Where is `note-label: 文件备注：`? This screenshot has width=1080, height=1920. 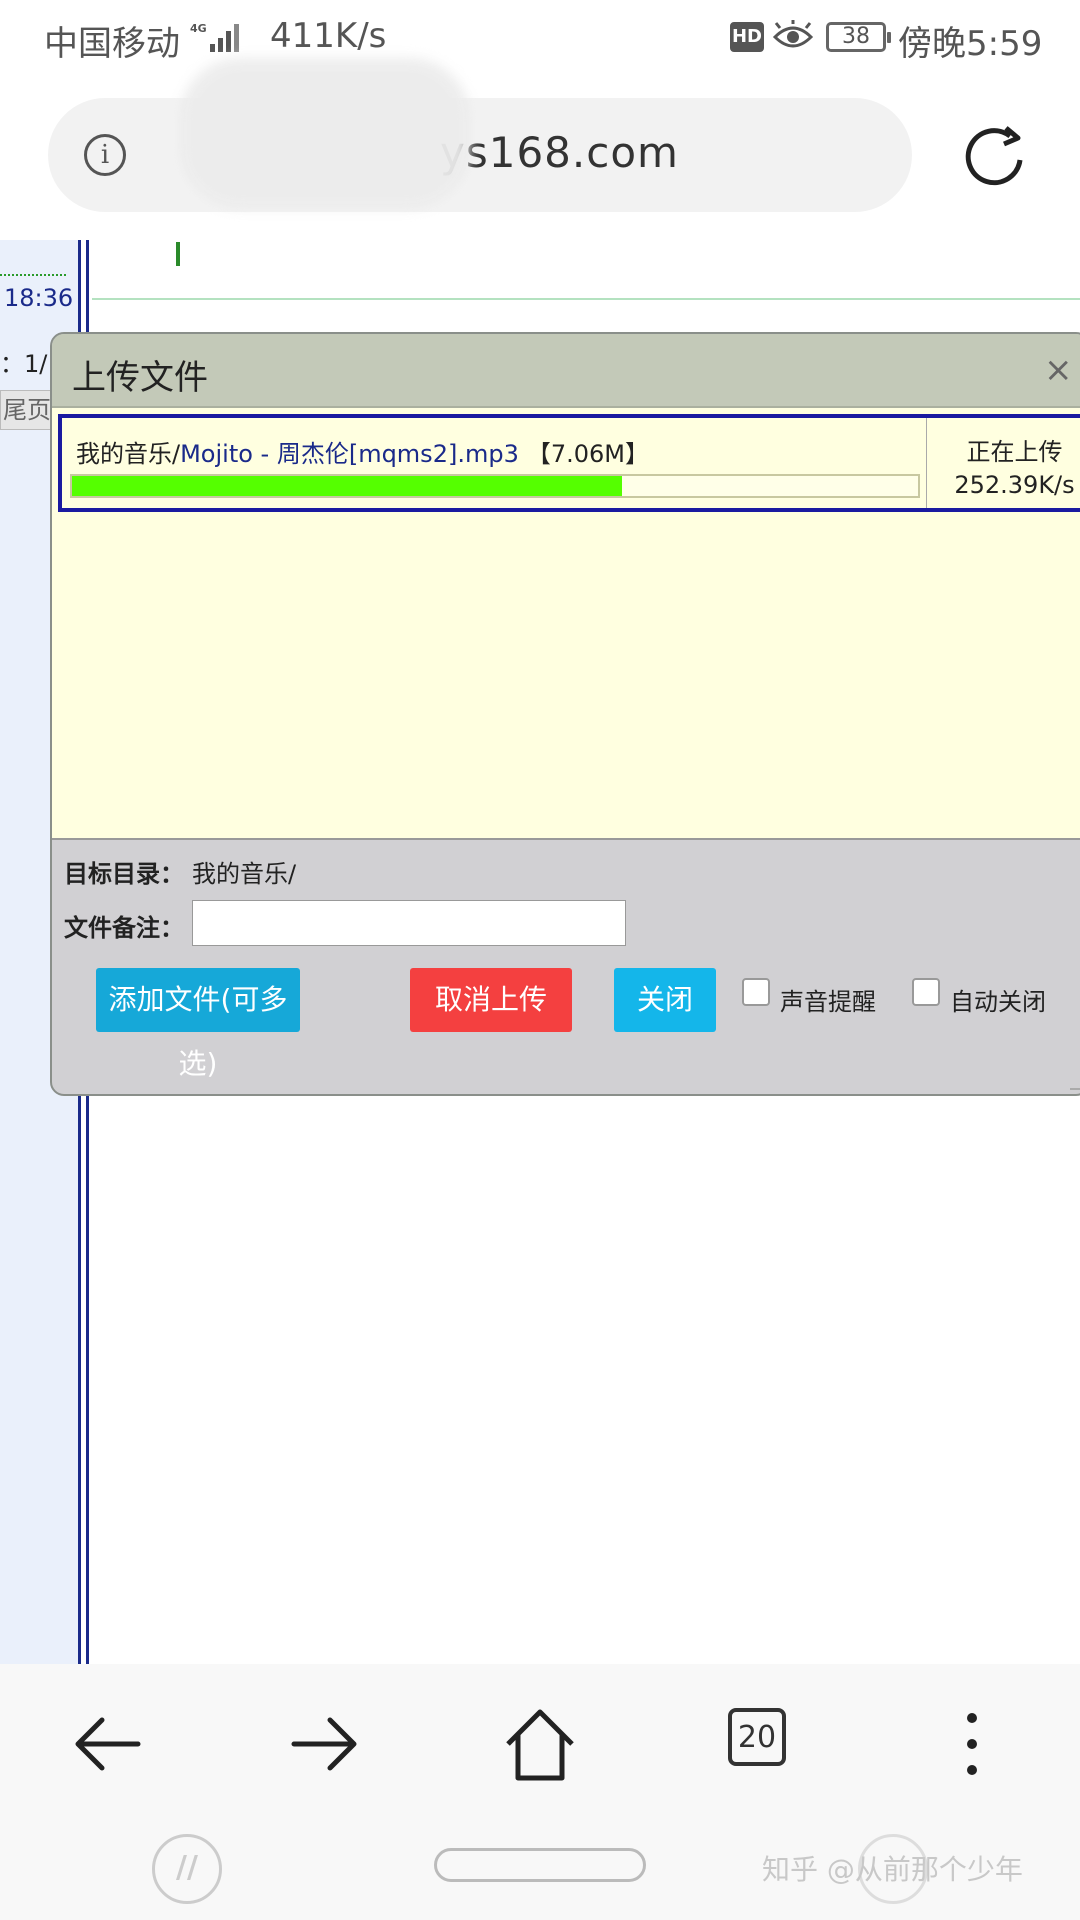 note-label: 文件备注： is located at coordinates (124, 928).